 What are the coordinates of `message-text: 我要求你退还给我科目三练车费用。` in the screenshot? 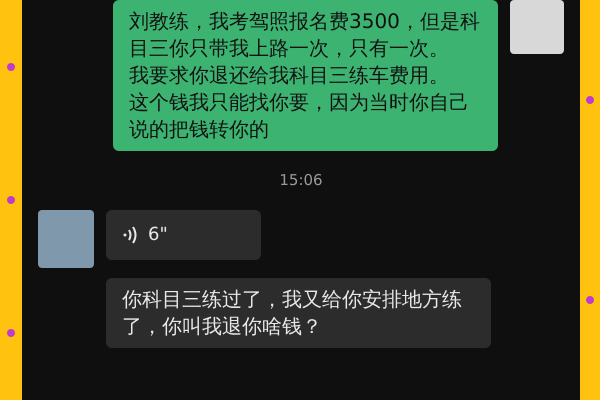 It's located at (289, 75).